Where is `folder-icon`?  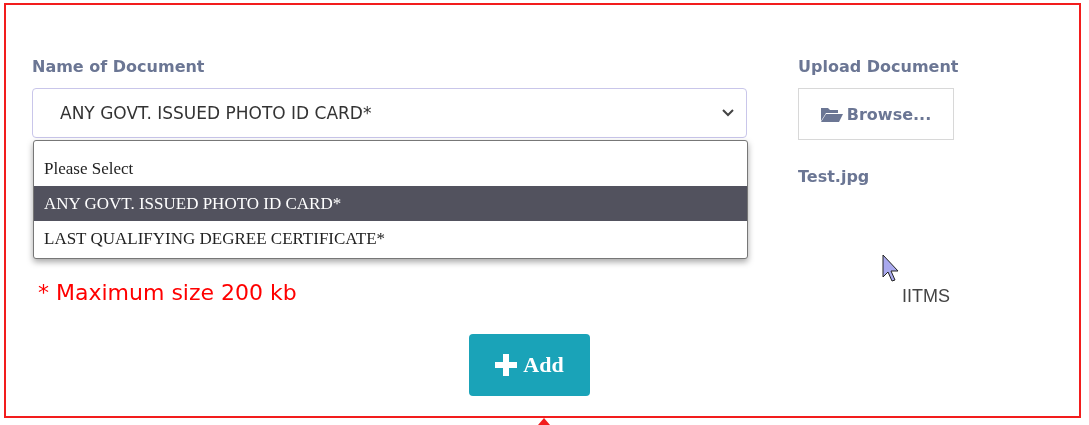 folder-icon is located at coordinates (831, 114).